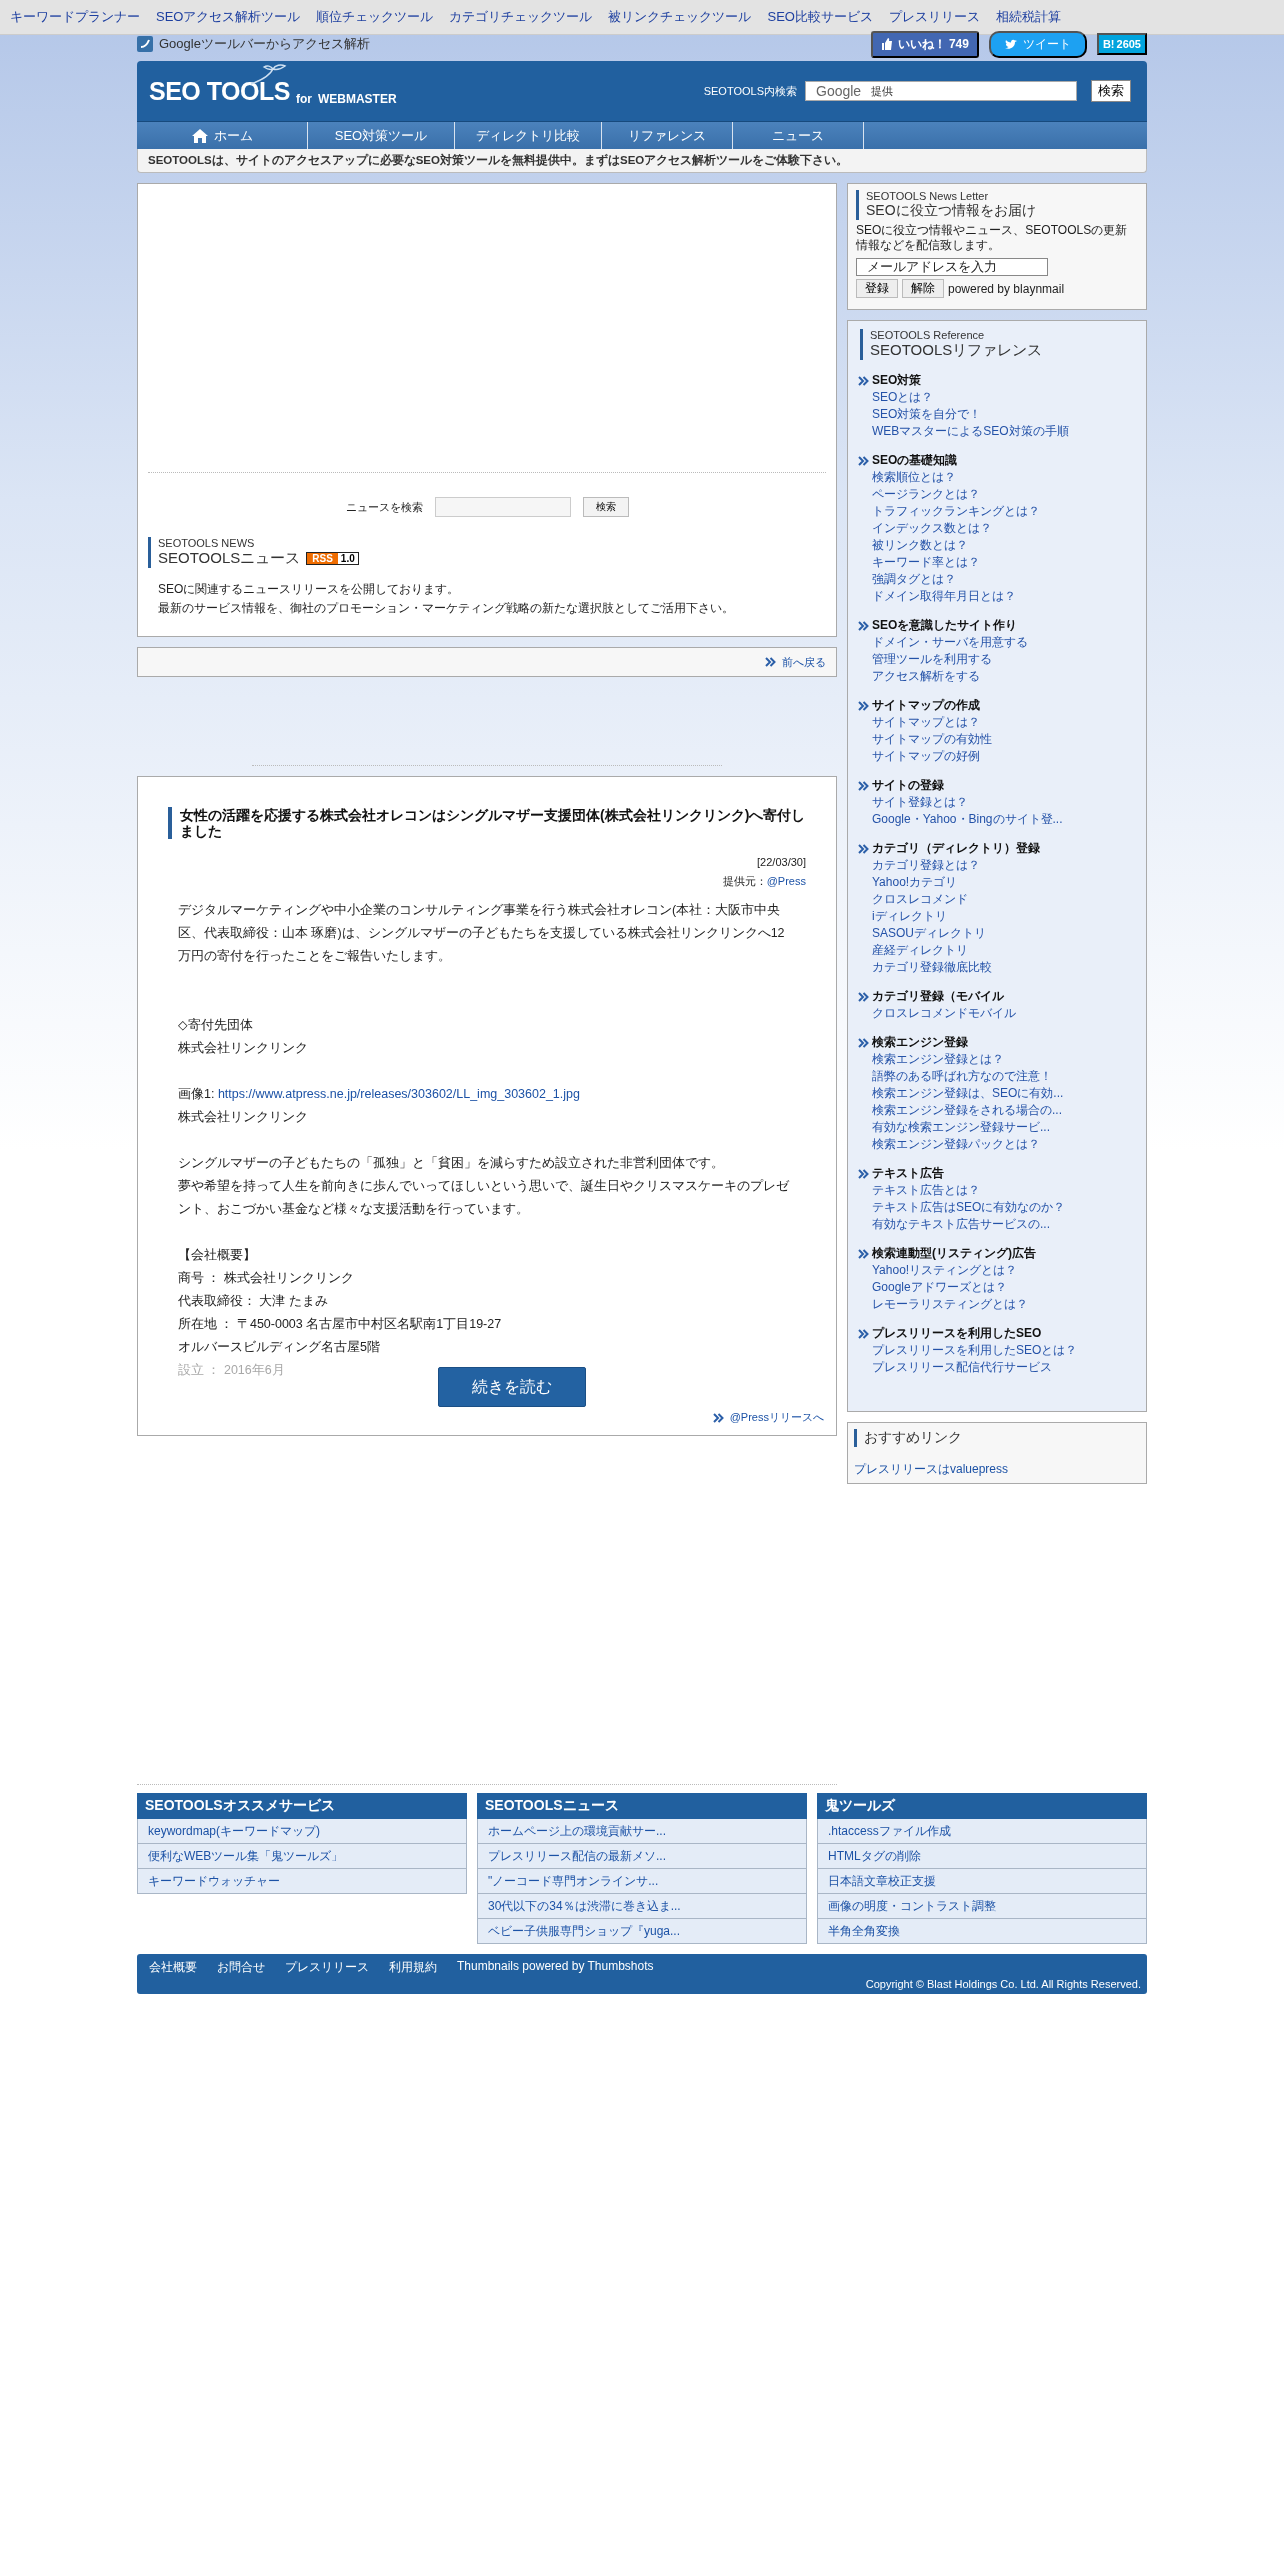  I want to click on toolbar-link: Googleツールバーからアクセス解析, so click(253, 44).